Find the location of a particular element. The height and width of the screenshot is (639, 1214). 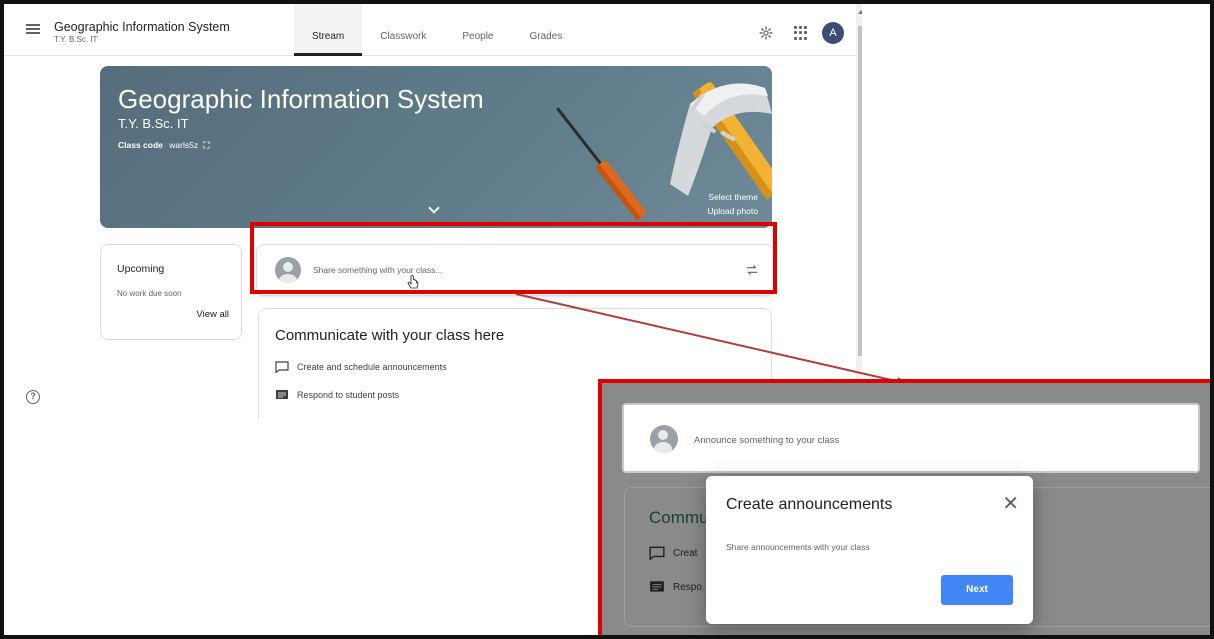

communicate-item: Create and schedule announcements is located at coordinates (361, 367).